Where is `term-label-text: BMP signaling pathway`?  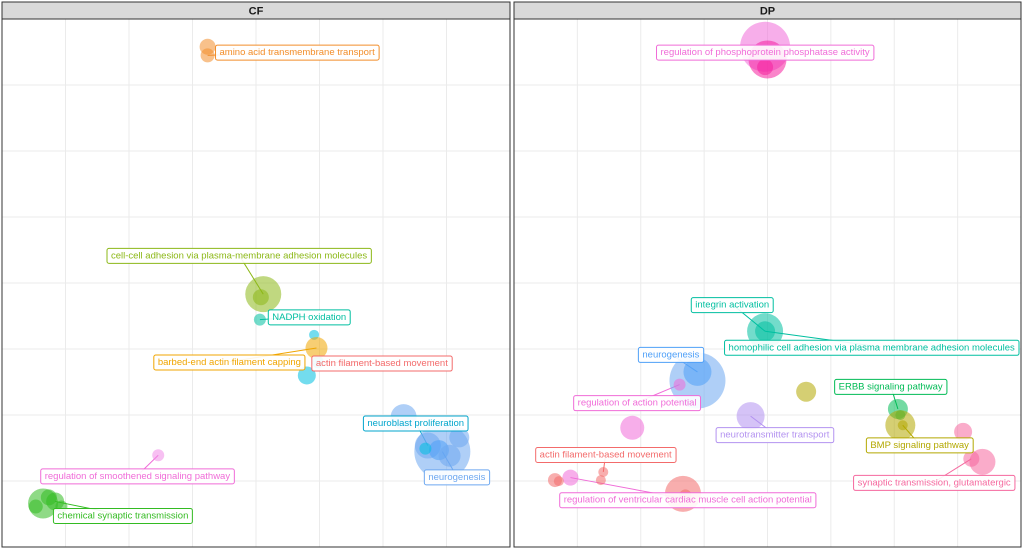
term-label-text: BMP signaling pathway is located at coordinates (919, 445).